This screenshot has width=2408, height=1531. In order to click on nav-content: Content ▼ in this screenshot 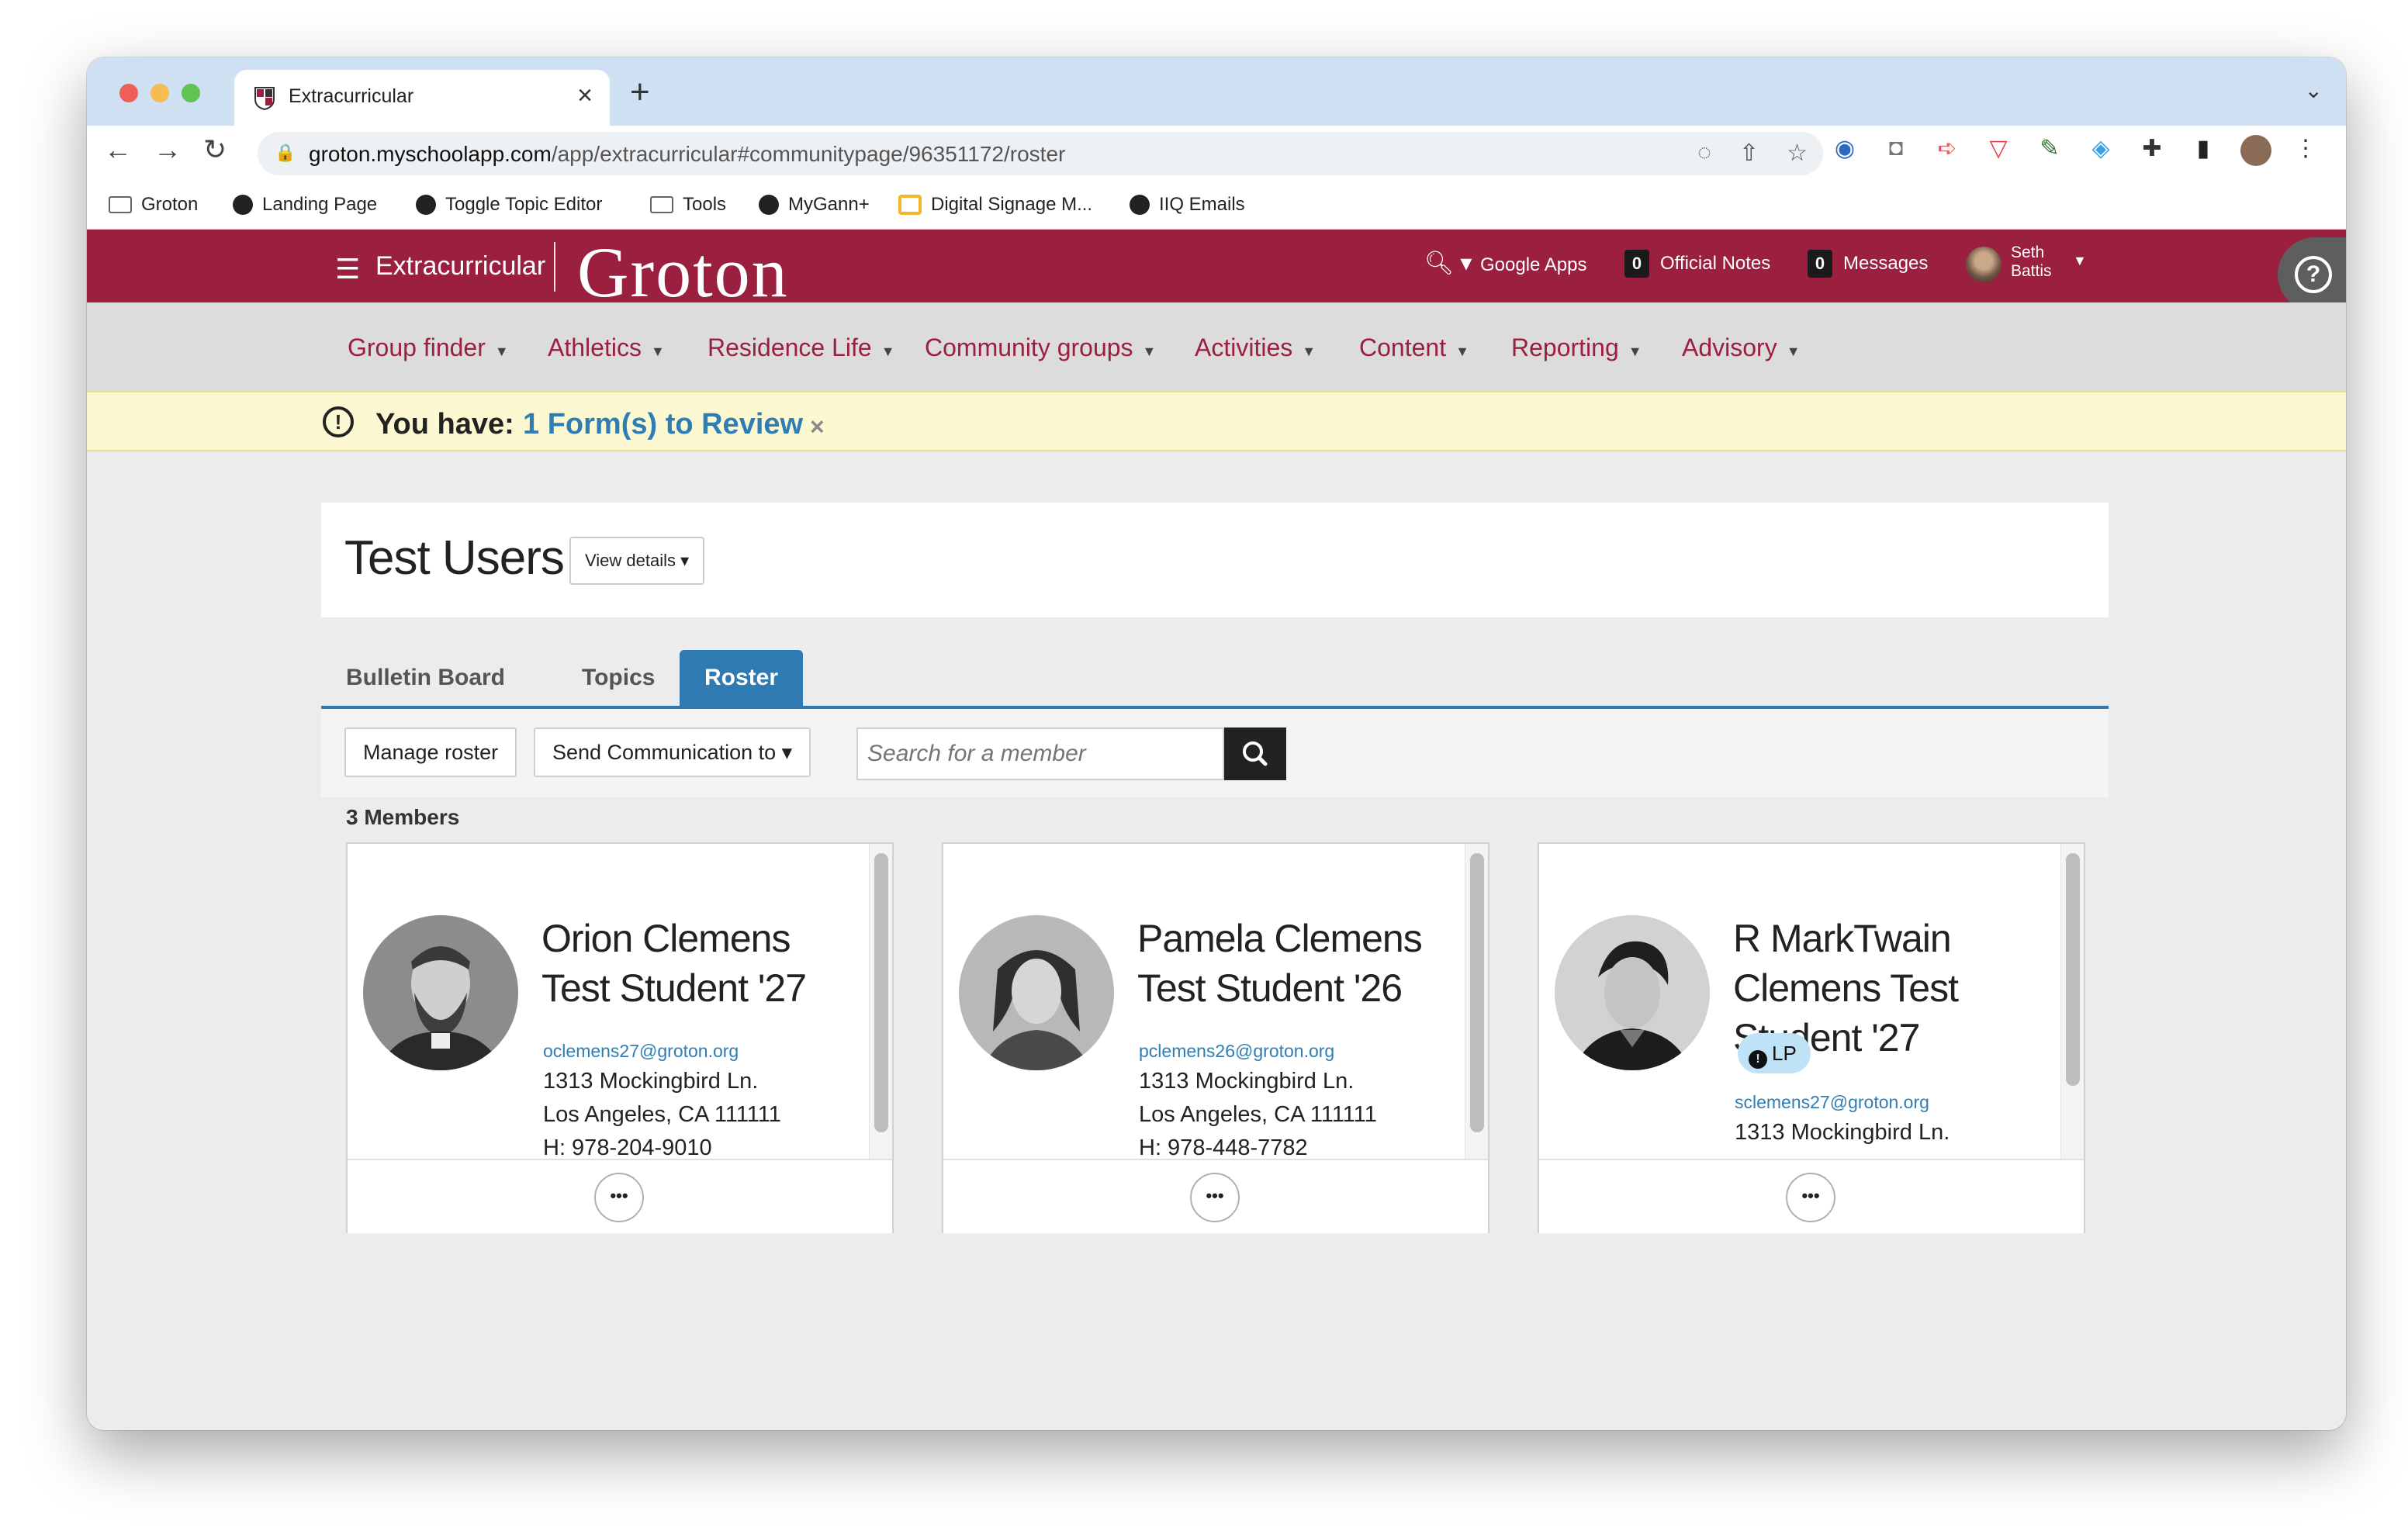, I will do `click(1414, 348)`.